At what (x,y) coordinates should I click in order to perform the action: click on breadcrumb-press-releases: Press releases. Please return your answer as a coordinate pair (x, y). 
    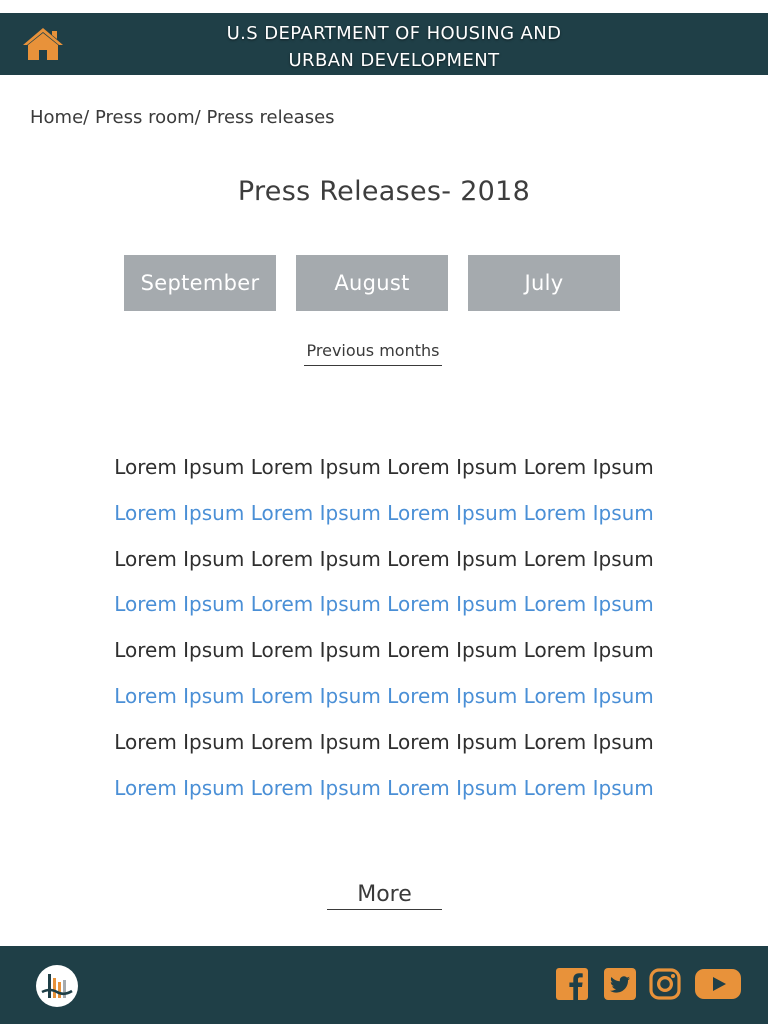
    Looking at the image, I should click on (270, 117).